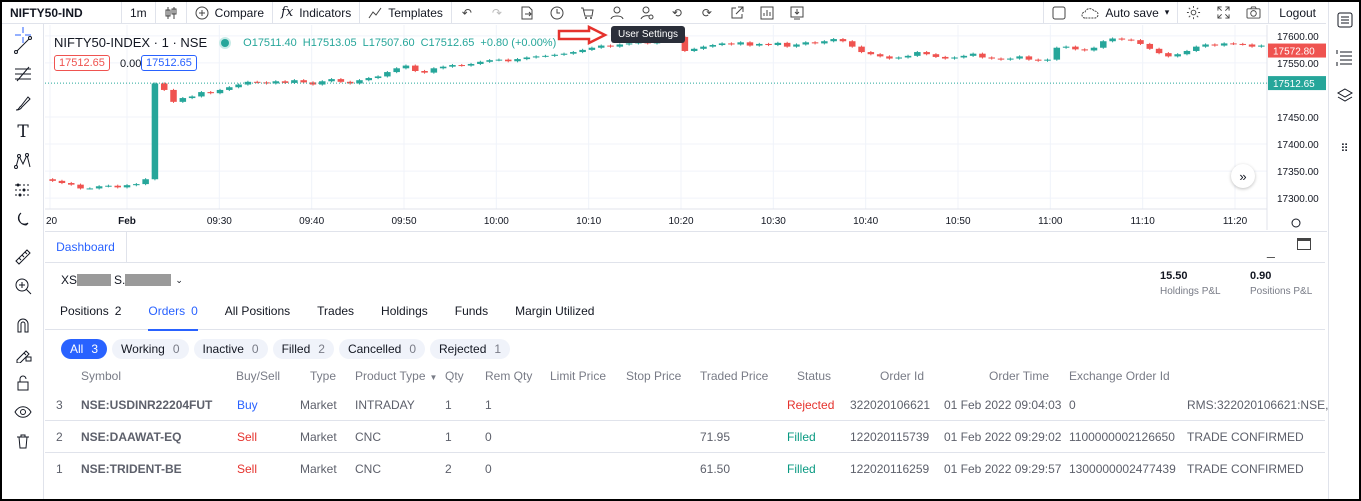  What do you see at coordinates (1190, 291) in the screenshot?
I see `holdings-pnl-label: Holdings P&L` at bounding box center [1190, 291].